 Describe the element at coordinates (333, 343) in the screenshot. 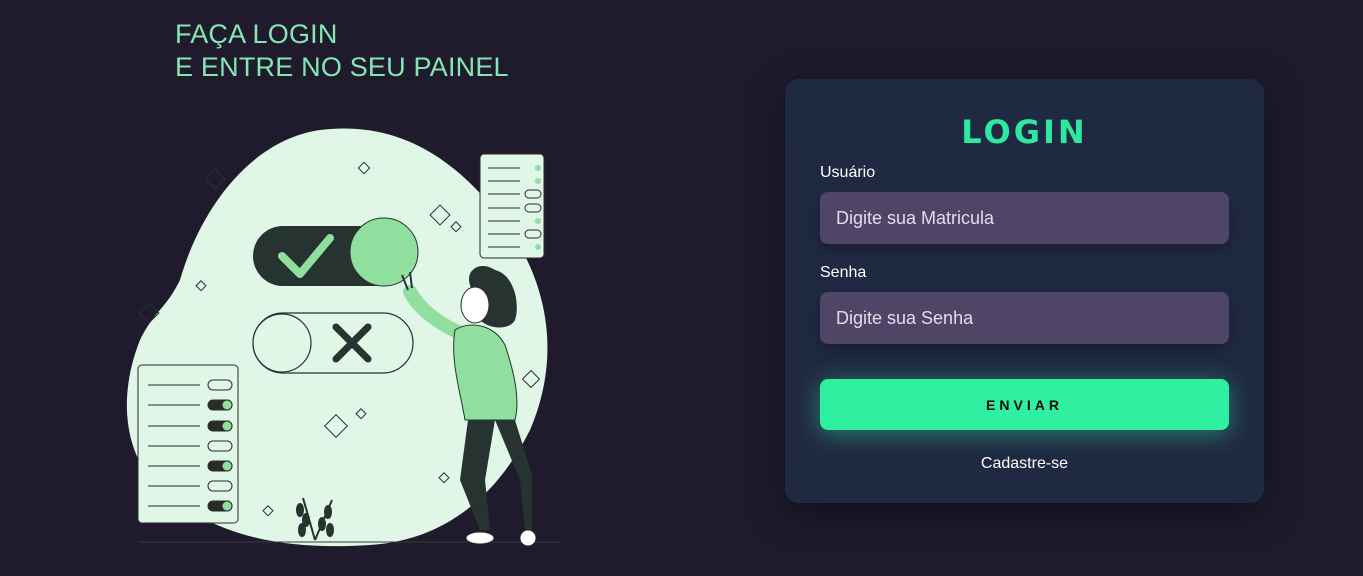

I see `x-toggle` at that location.